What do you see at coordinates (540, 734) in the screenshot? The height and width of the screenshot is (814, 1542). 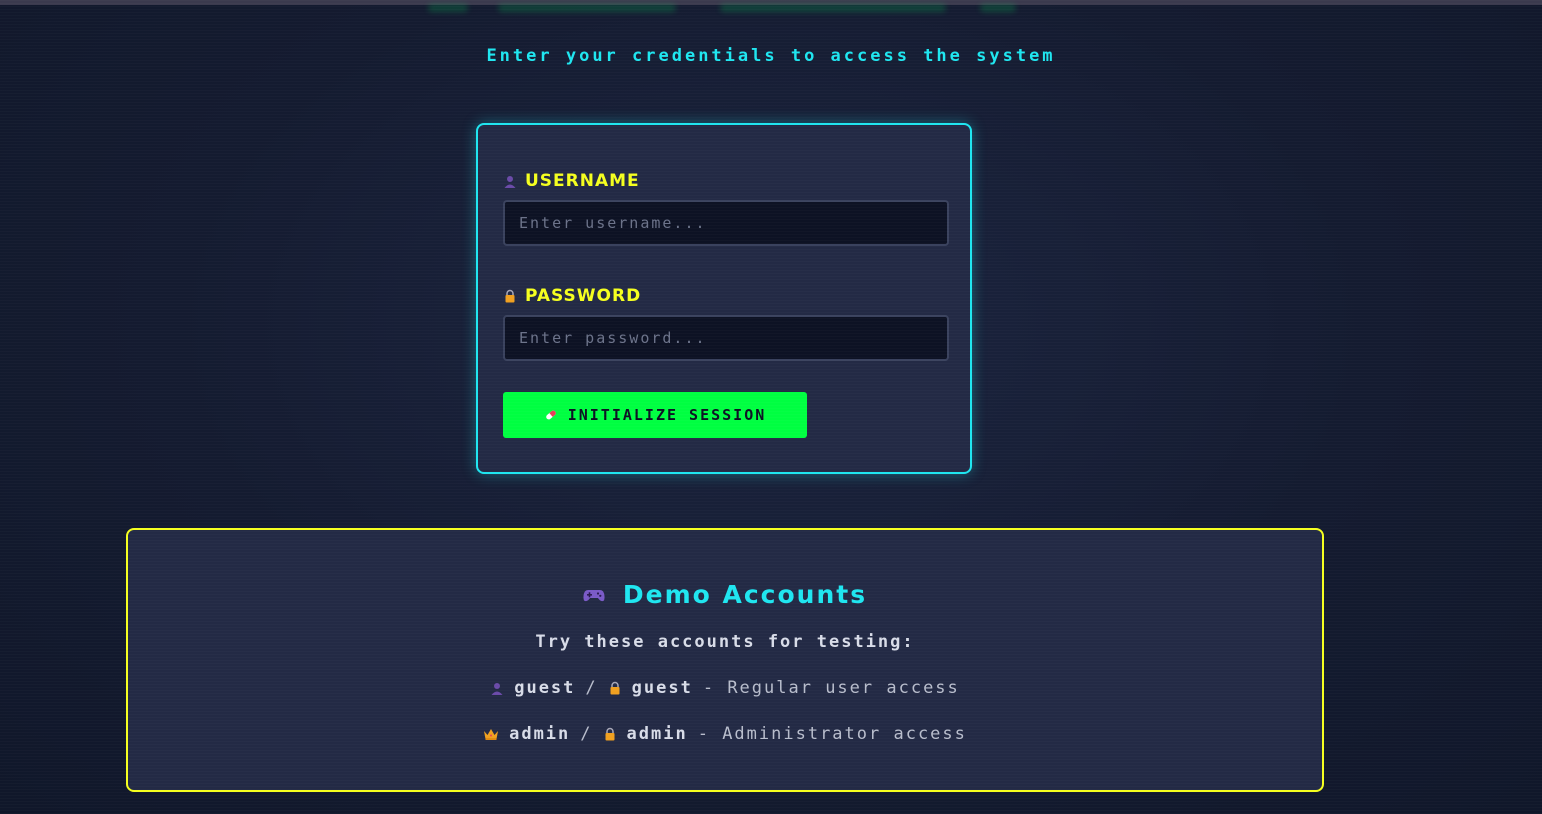 I see `demo-username: admin` at bounding box center [540, 734].